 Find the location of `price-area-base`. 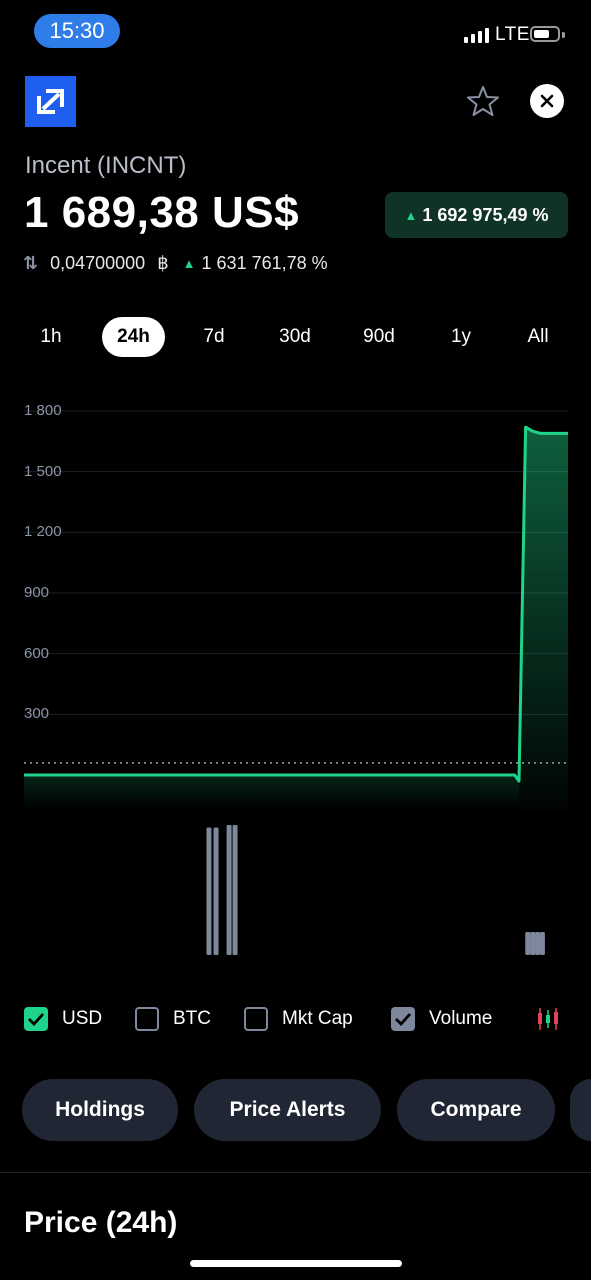

price-area-base is located at coordinates (272, 792).